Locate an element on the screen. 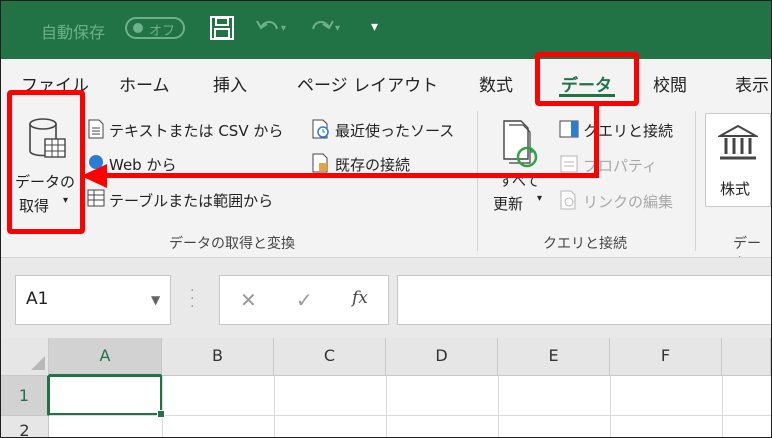 The height and width of the screenshot is (438, 772). existing-connections-button: 既存の接続 is located at coordinates (372, 164).